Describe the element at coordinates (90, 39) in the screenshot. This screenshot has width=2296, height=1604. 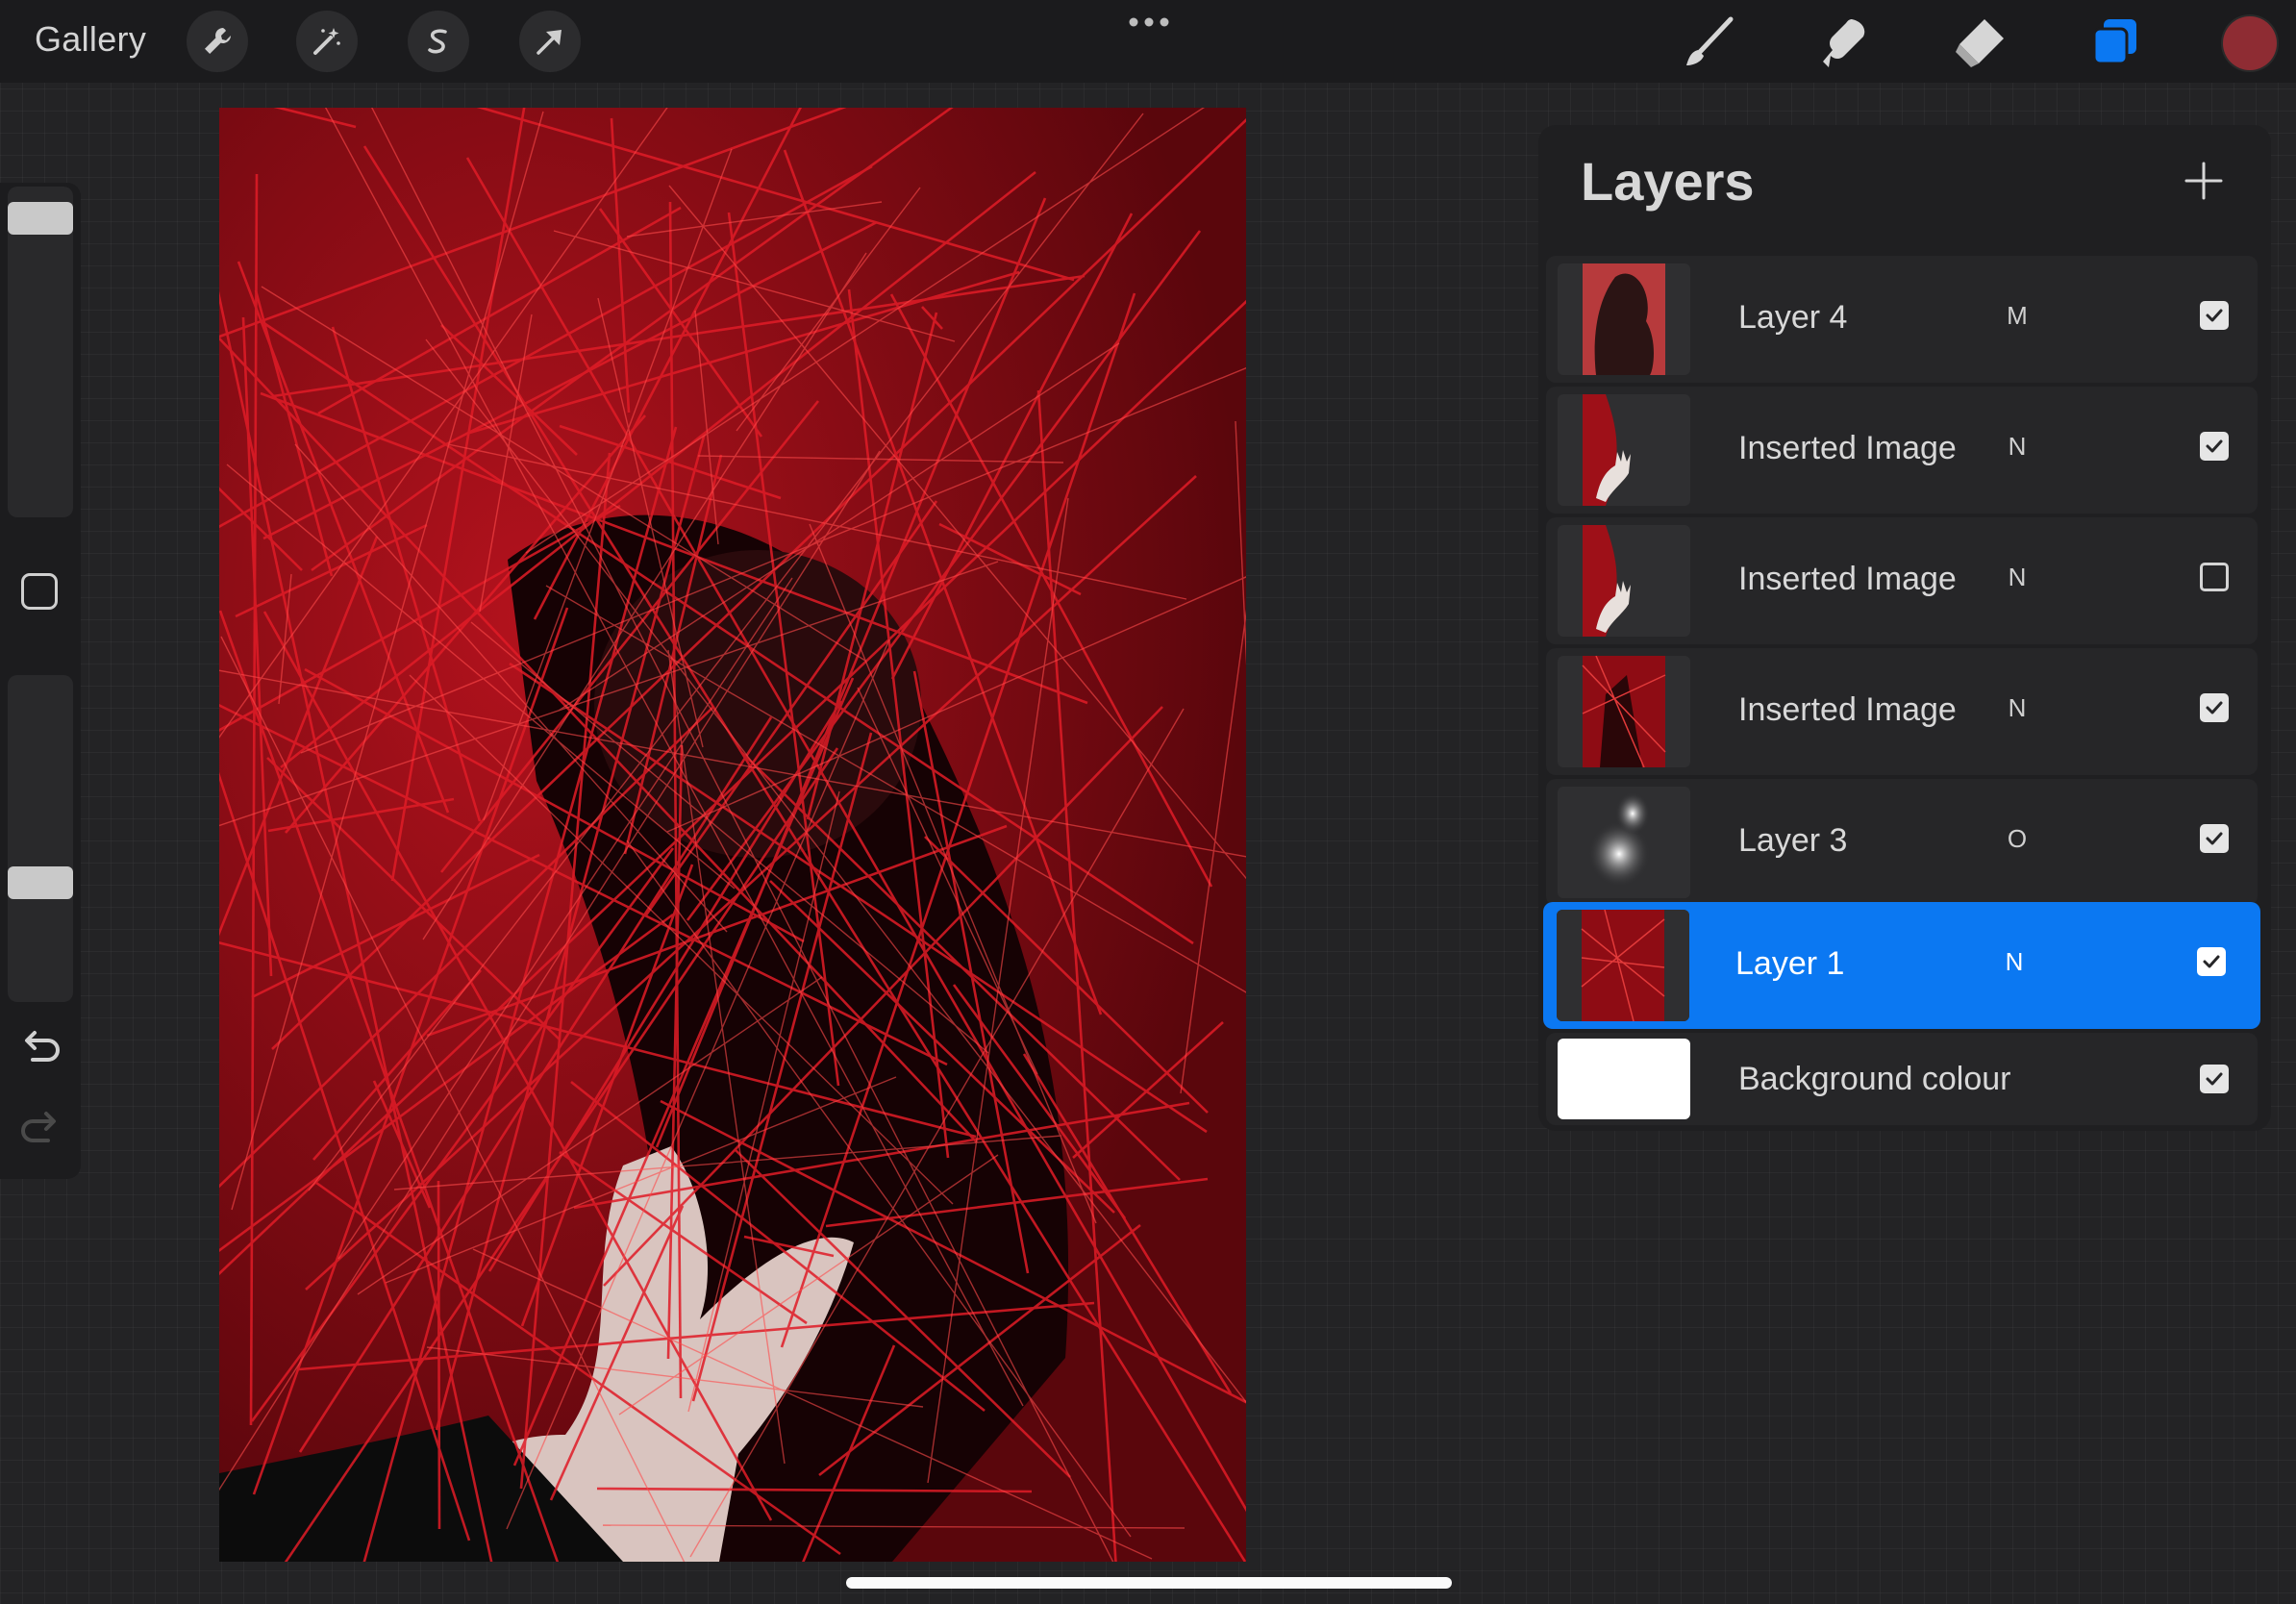
I see `gallery-button: Gallery` at that location.